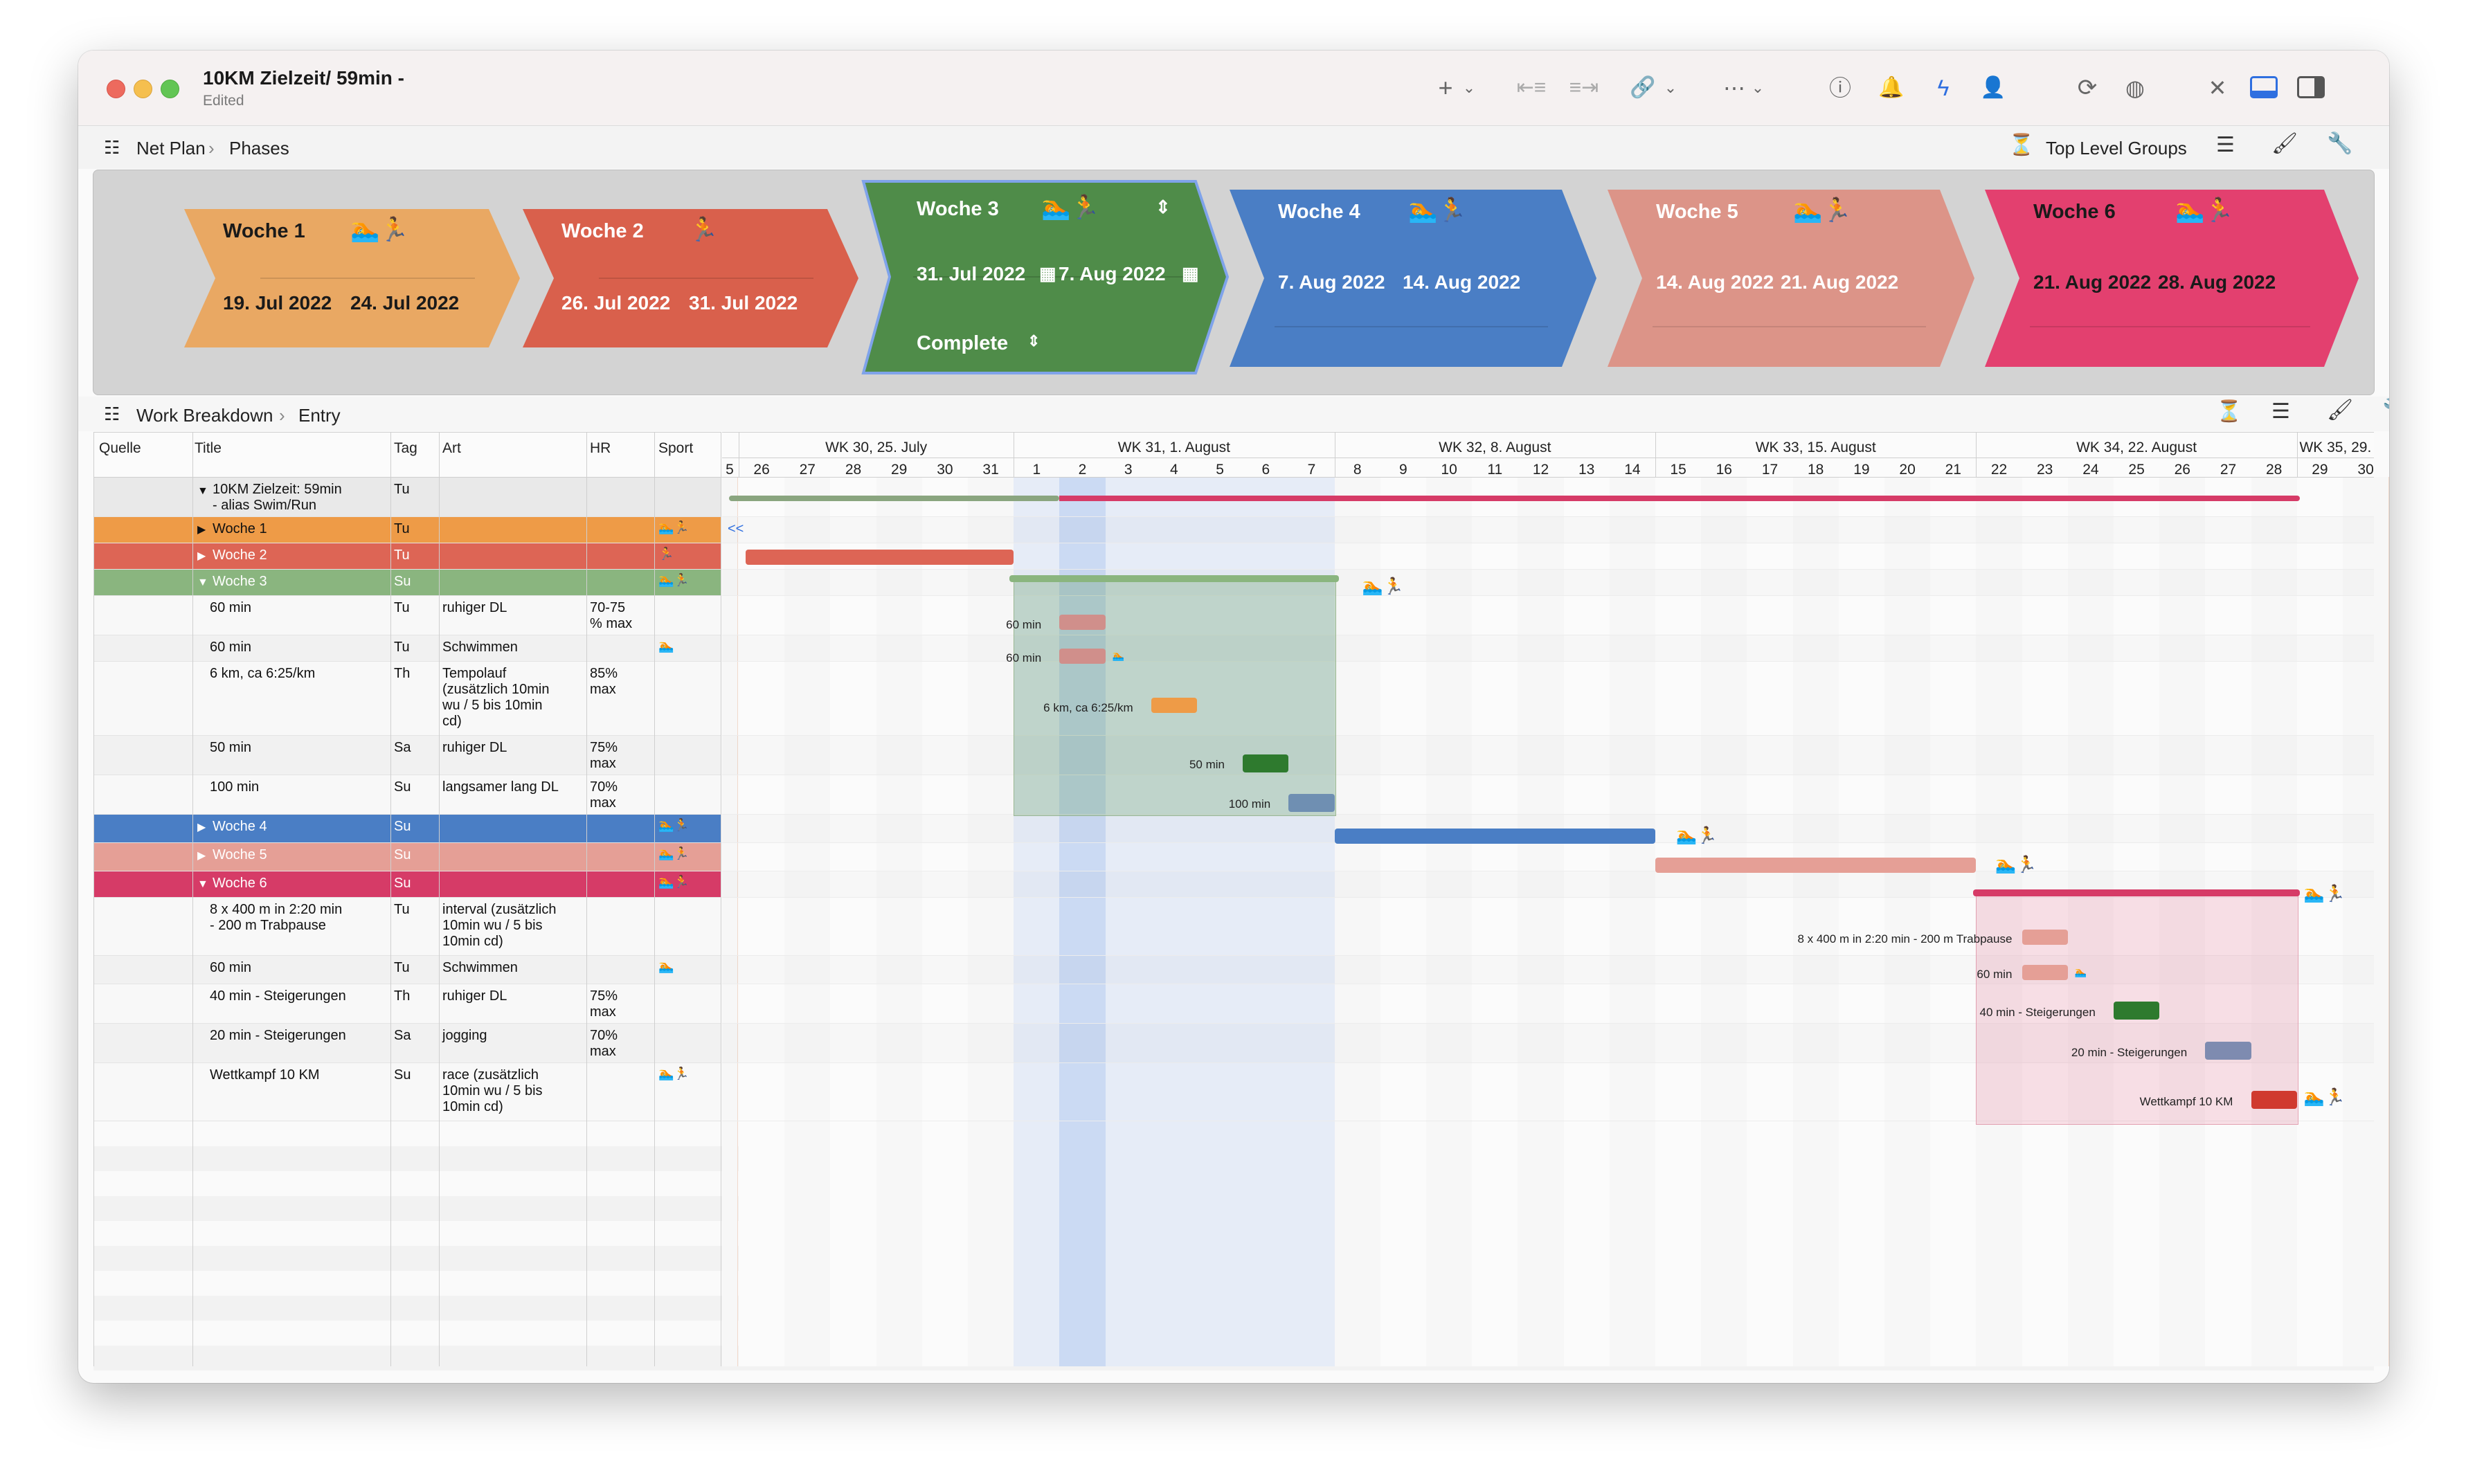 This screenshot has height=1484, width=2466. What do you see at coordinates (407, 885) in the screenshot?
I see `table-row: ▼ Woche 6 Su 🏊🏃` at bounding box center [407, 885].